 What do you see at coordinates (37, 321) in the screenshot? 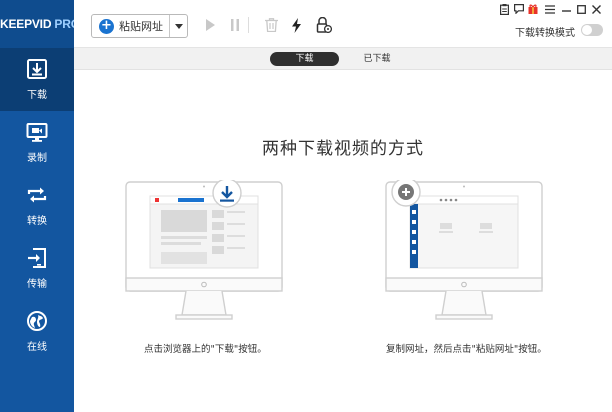
I see `globe-icon` at bounding box center [37, 321].